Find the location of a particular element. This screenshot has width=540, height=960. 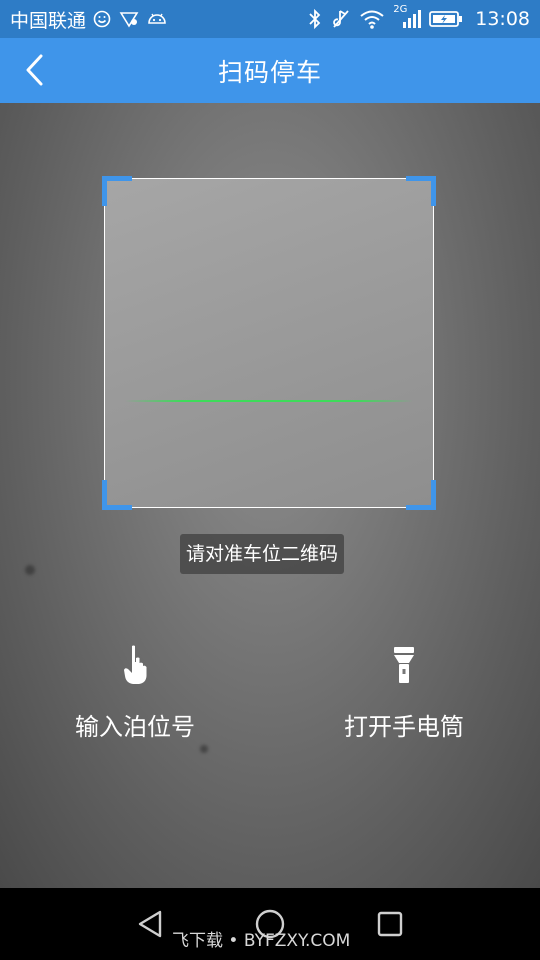

flashlight-icon is located at coordinates (404, 665).